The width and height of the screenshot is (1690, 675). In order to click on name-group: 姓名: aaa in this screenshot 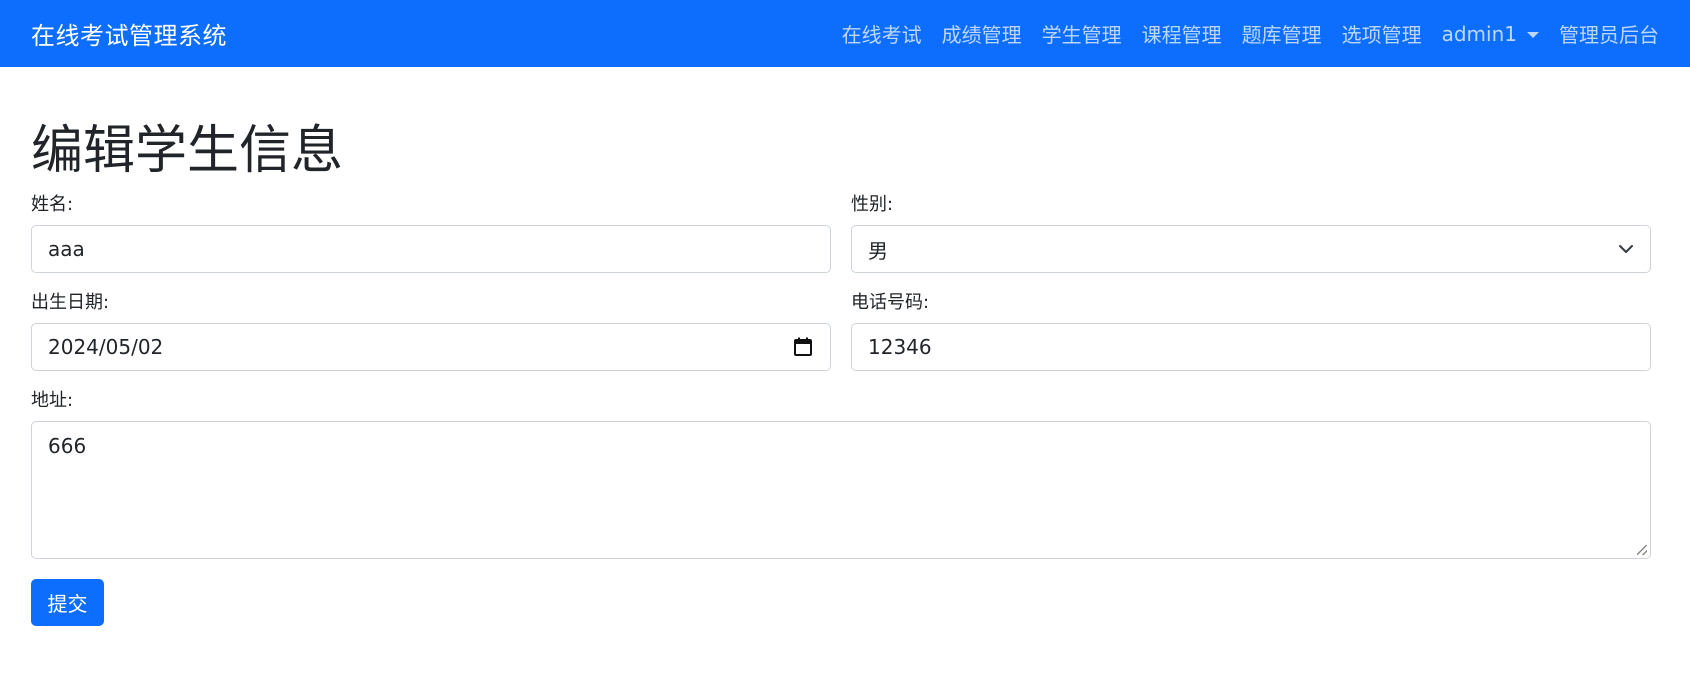, I will do `click(431, 229)`.